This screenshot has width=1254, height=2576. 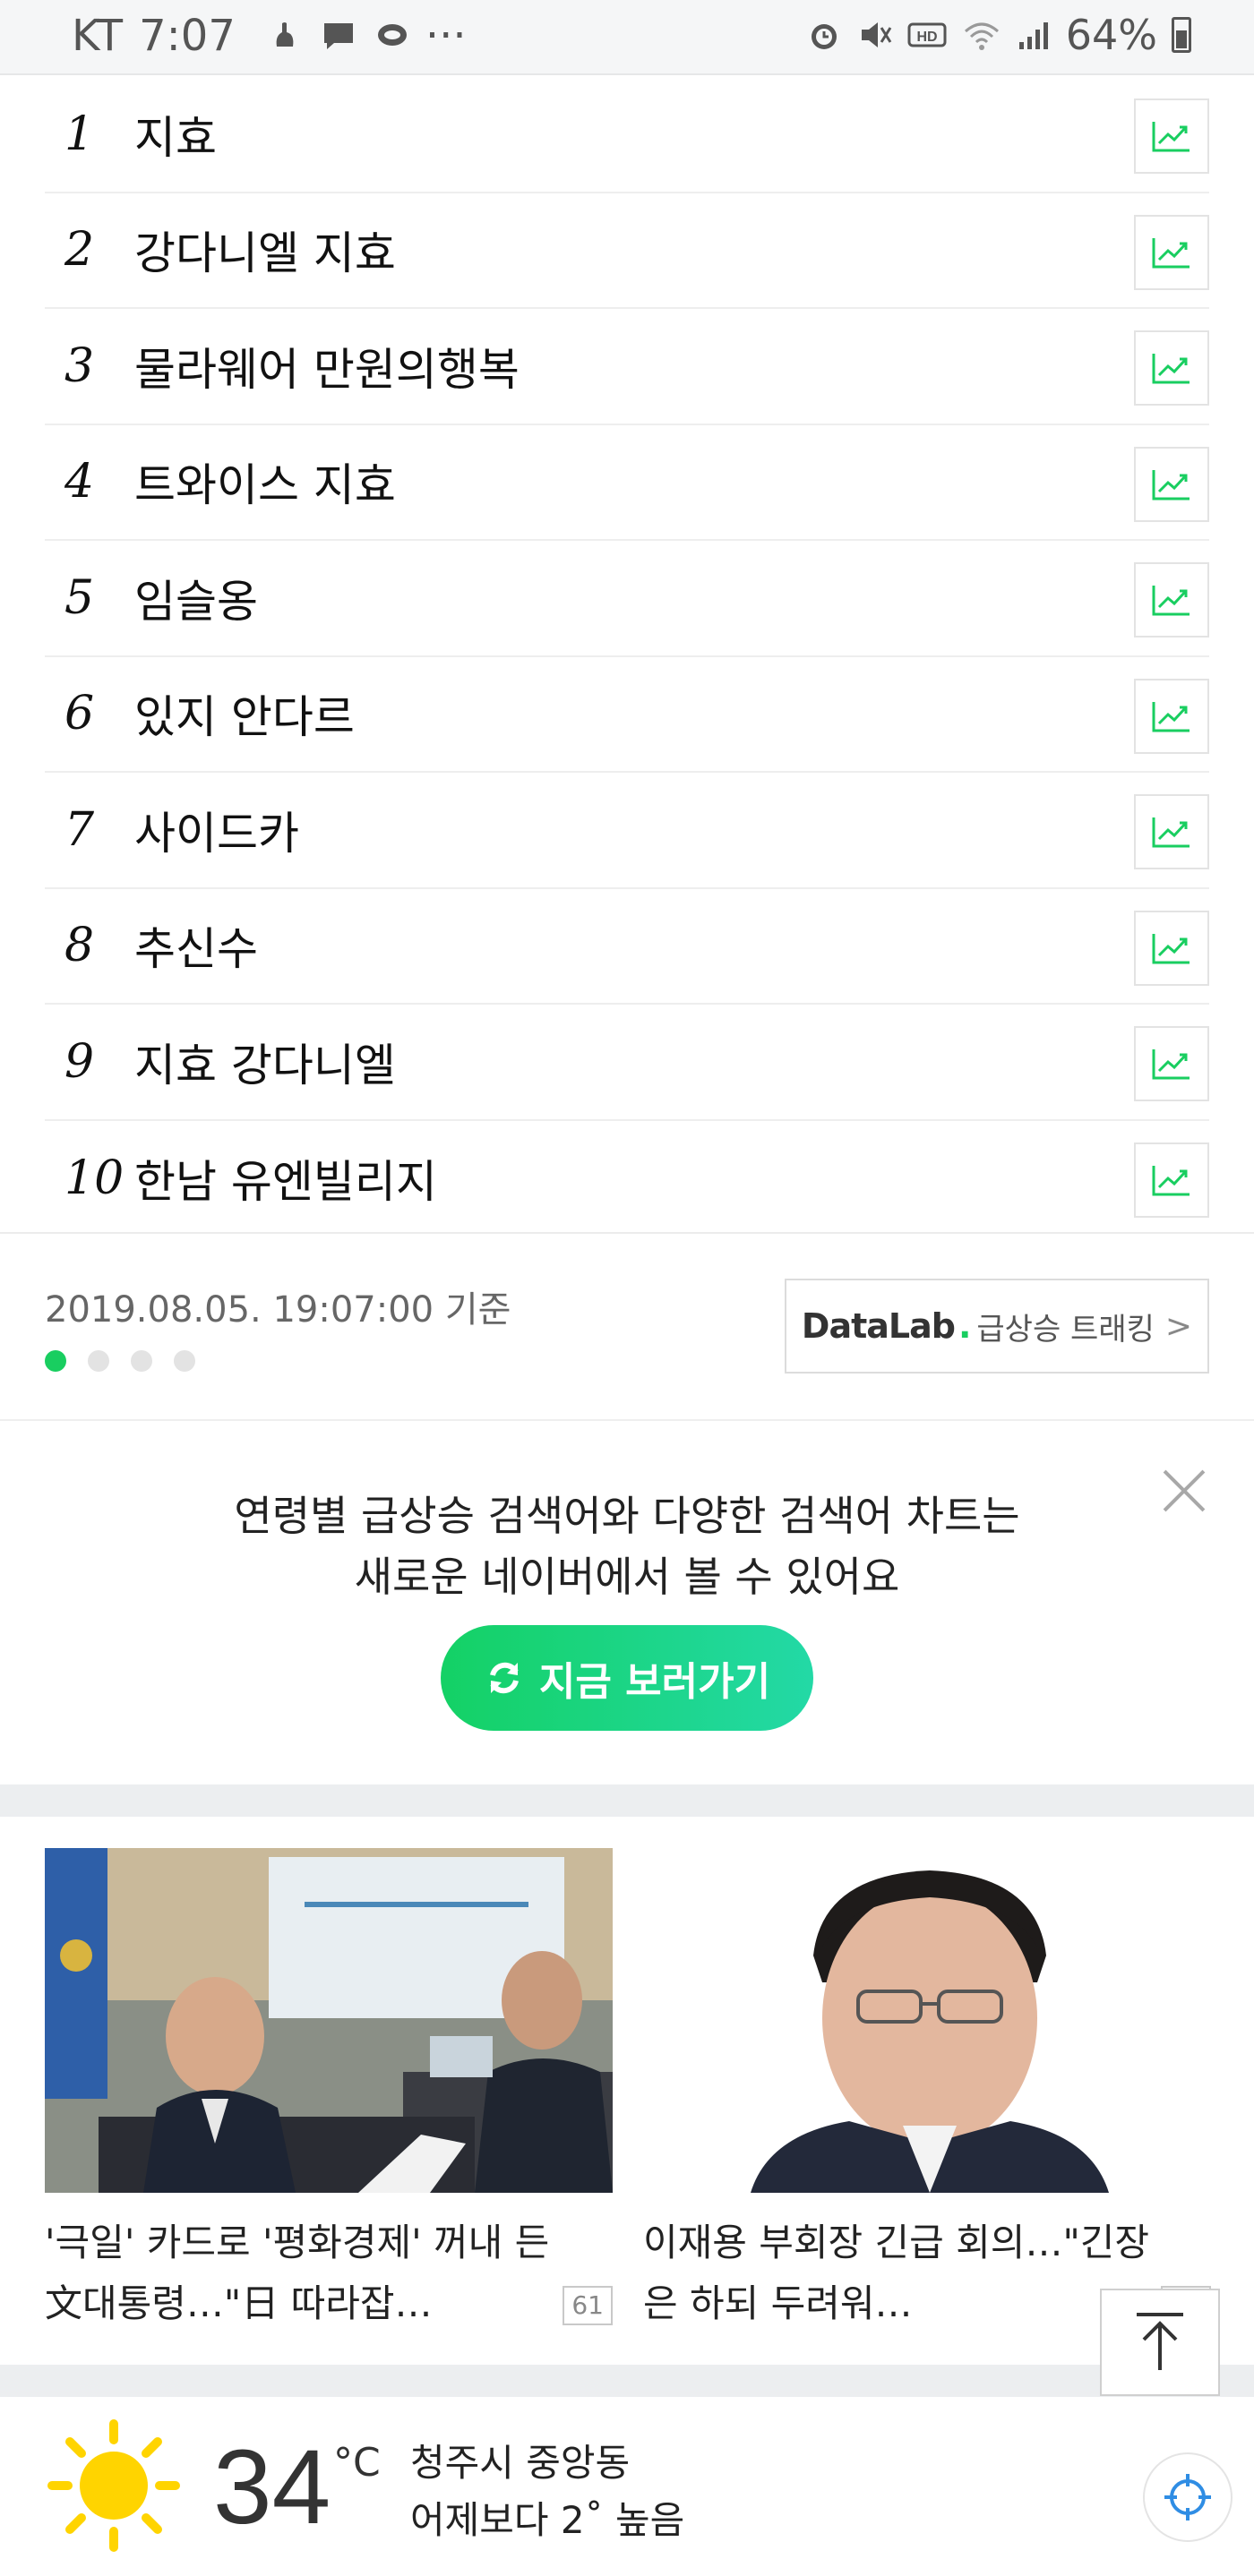 What do you see at coordinates (79, 714) in the screenshot?
I see `rank-number: 6` at bounding box center [79, 714].